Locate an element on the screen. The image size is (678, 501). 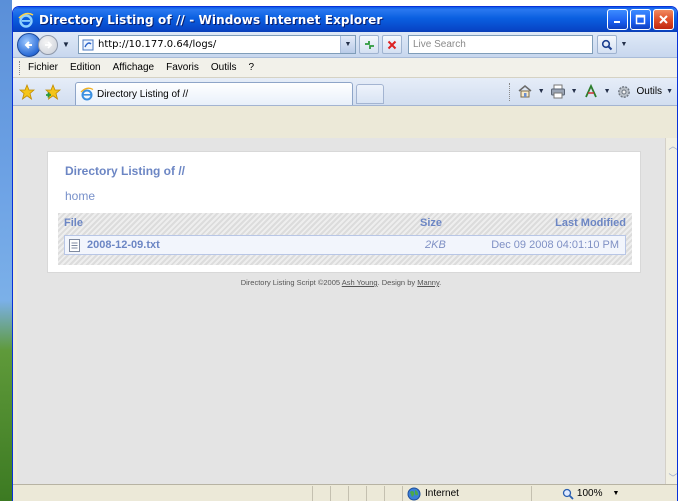
status-bar: Internet 100% ▼ is located at coordinates (345, 492).